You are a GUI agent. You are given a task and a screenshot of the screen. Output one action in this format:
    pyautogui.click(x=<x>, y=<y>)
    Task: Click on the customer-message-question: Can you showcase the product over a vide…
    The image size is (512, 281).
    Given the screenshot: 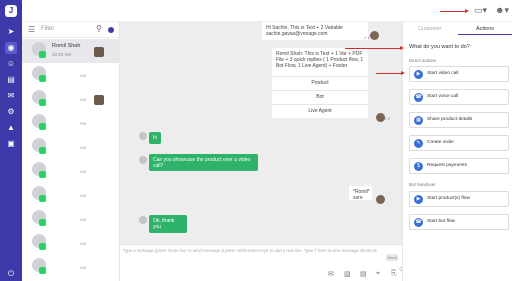 What is the action you would take?
    pyautogui.click(x=203, y=162)
    